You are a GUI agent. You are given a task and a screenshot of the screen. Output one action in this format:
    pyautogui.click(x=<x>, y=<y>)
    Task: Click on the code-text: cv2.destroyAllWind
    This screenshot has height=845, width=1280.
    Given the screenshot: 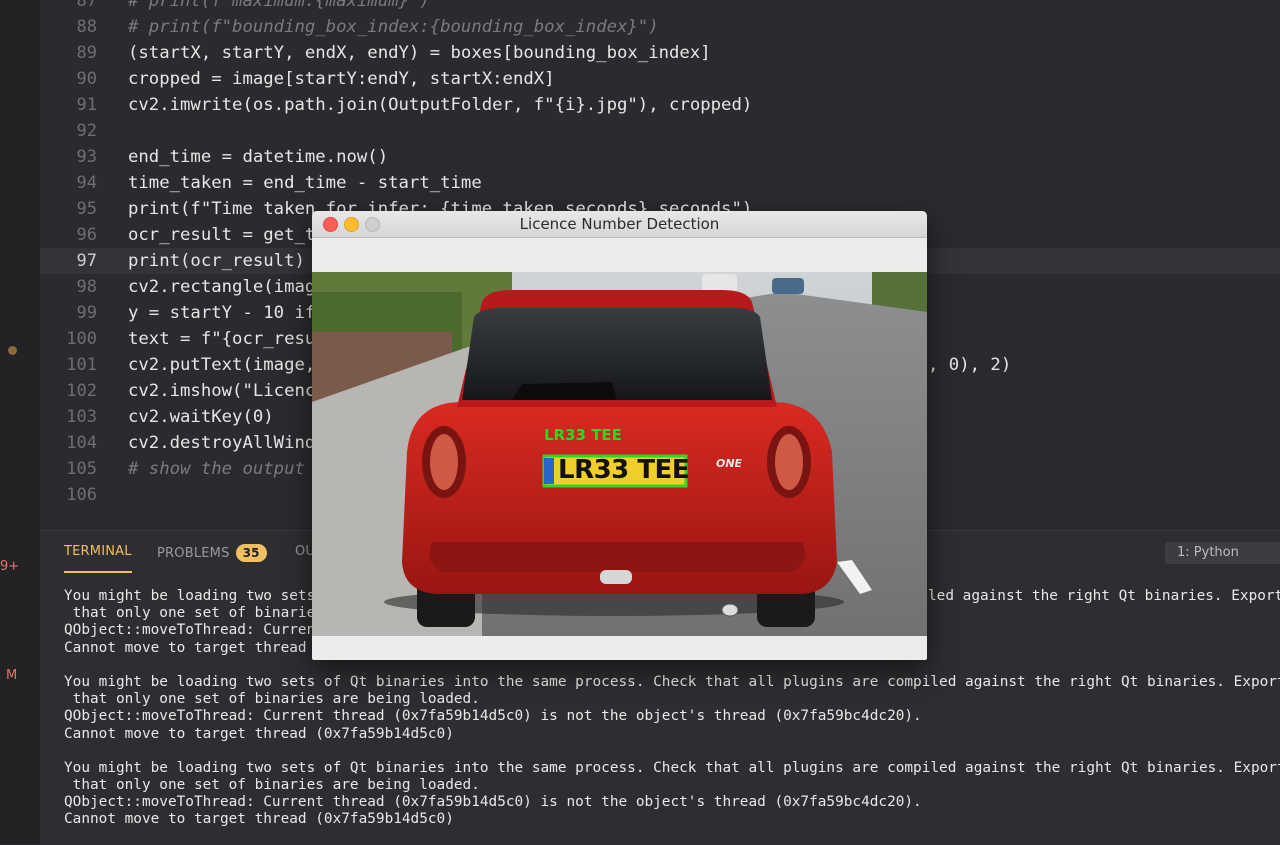 What is the action you would take?
    pyautogui.click(x=222, y=443)
    